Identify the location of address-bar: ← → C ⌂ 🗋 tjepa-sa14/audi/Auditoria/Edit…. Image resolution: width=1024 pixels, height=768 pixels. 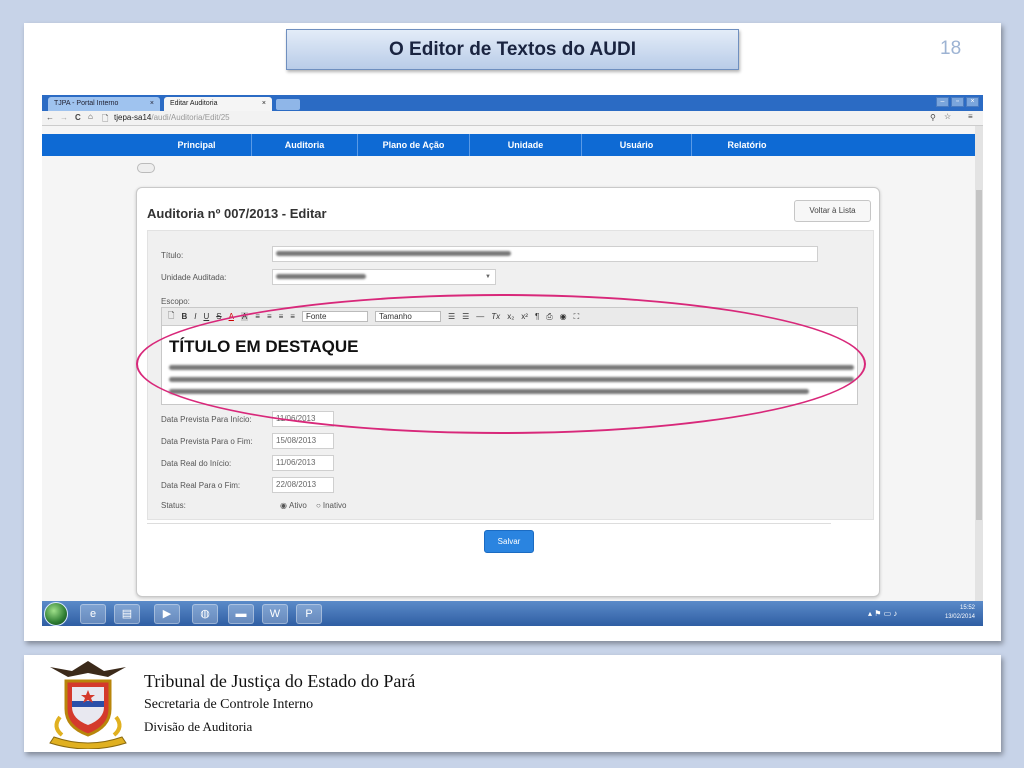
(512, 118).